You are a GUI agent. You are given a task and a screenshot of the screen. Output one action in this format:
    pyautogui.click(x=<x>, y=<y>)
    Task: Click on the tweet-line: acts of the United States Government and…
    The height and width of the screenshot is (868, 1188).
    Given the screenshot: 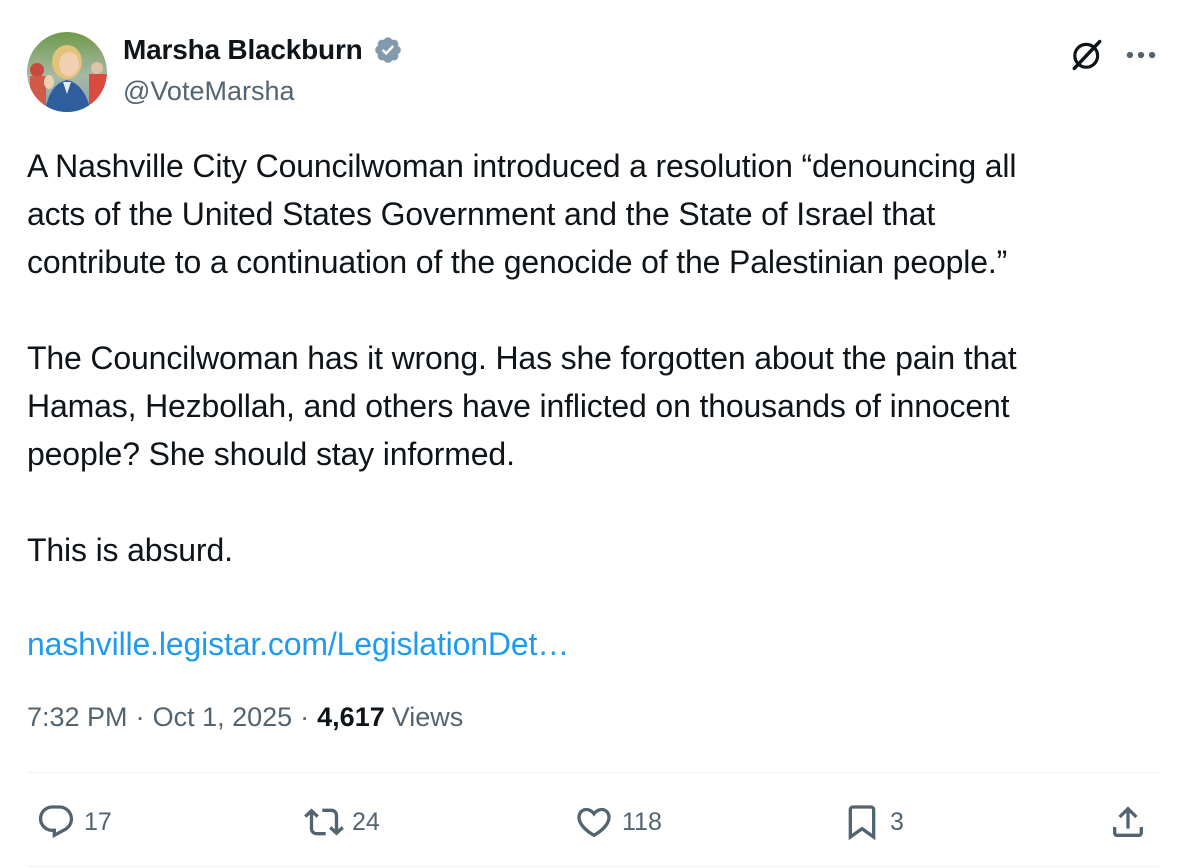 What is the action you would take?
    pyautogui.click(x=481, y=214)
    